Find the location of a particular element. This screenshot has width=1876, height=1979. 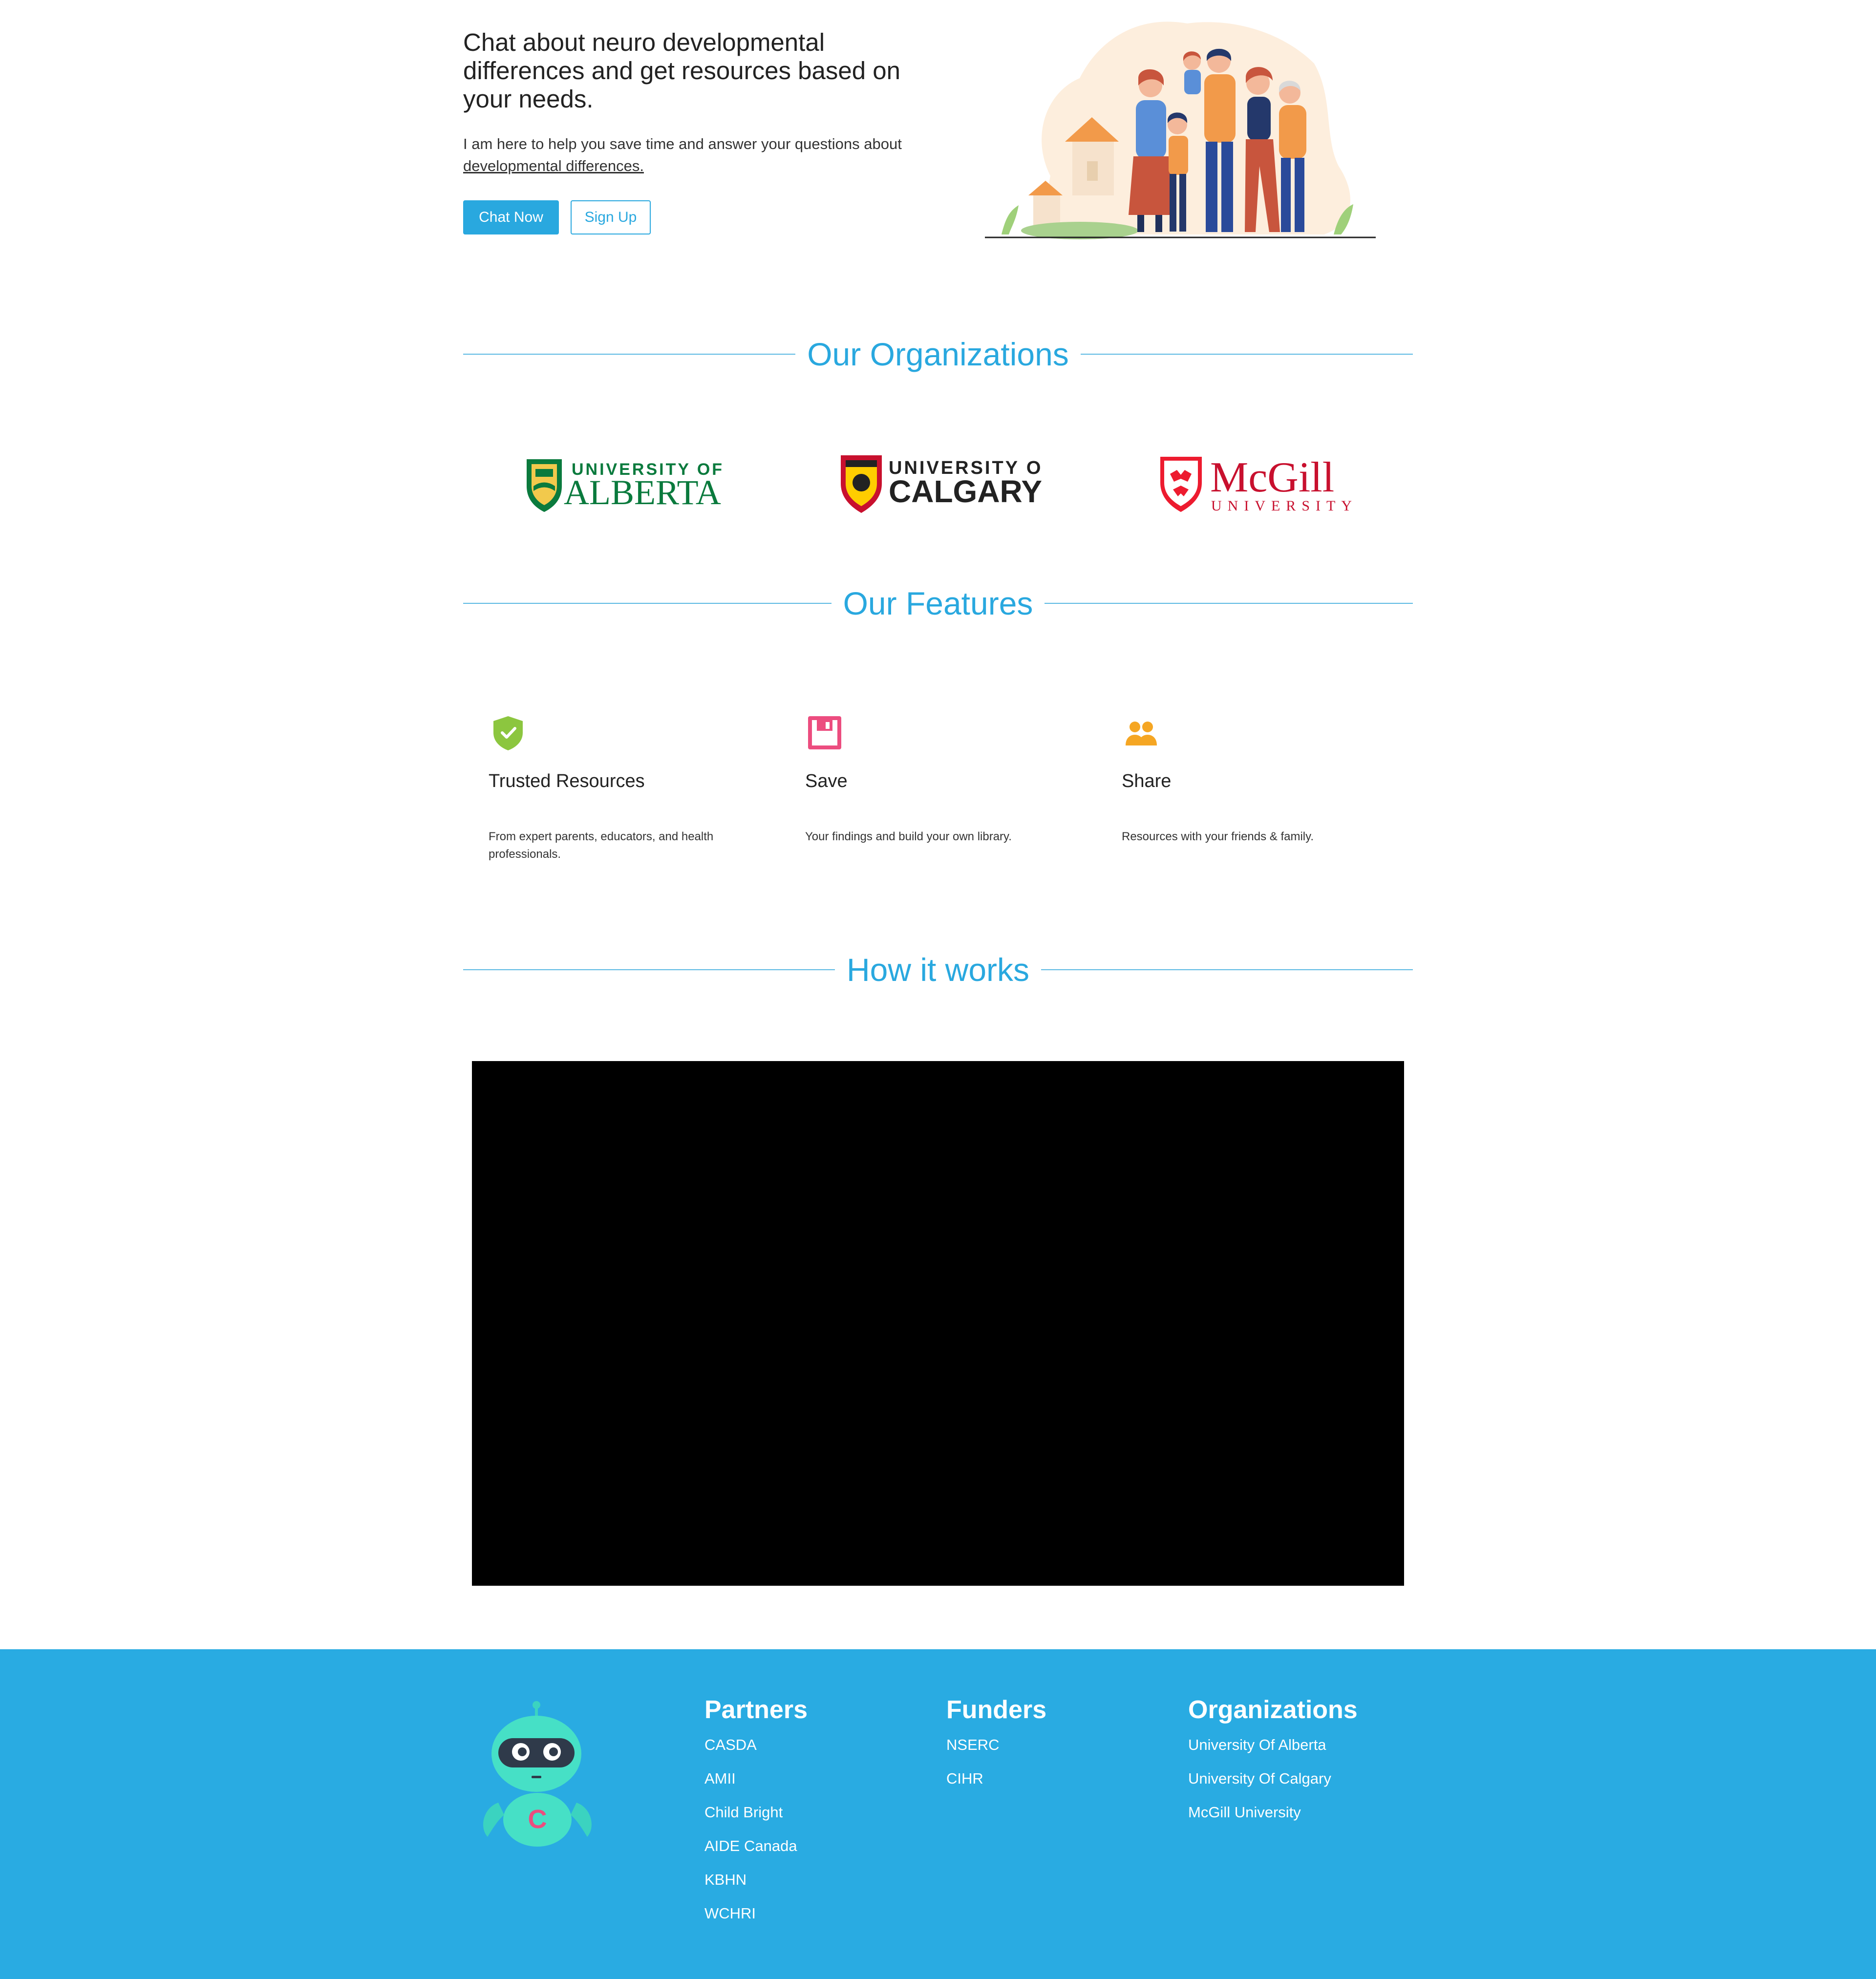

feature-title: Trusted Resources is located at coordinates (567, 781).